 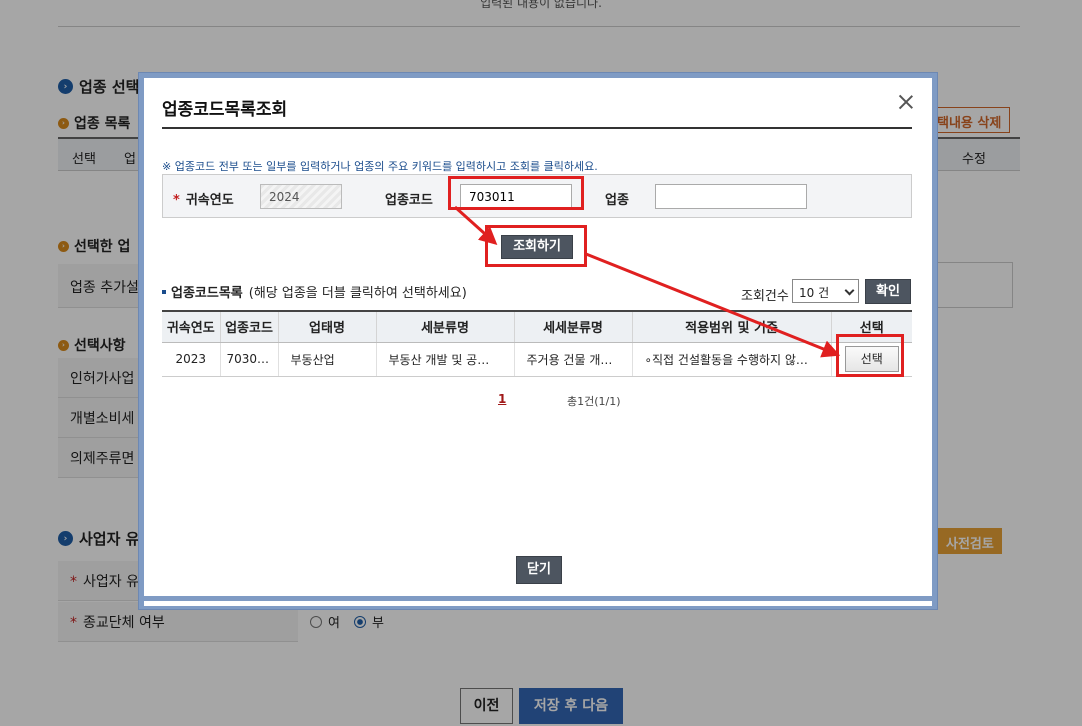 I want to click on close-icon, so click(x=906, y=103).